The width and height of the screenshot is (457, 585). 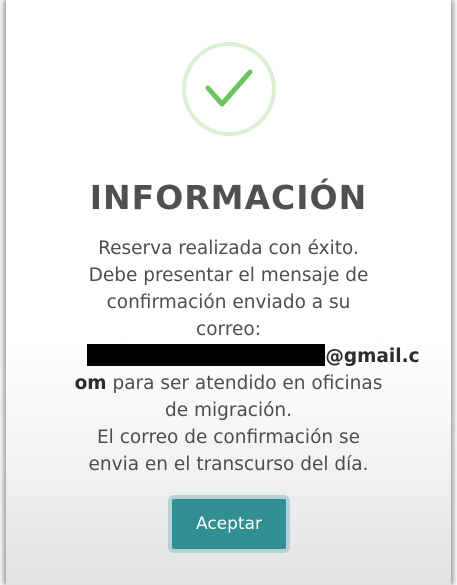 I want to click on accept-button: Aceptar, so click(x=229, y=524).